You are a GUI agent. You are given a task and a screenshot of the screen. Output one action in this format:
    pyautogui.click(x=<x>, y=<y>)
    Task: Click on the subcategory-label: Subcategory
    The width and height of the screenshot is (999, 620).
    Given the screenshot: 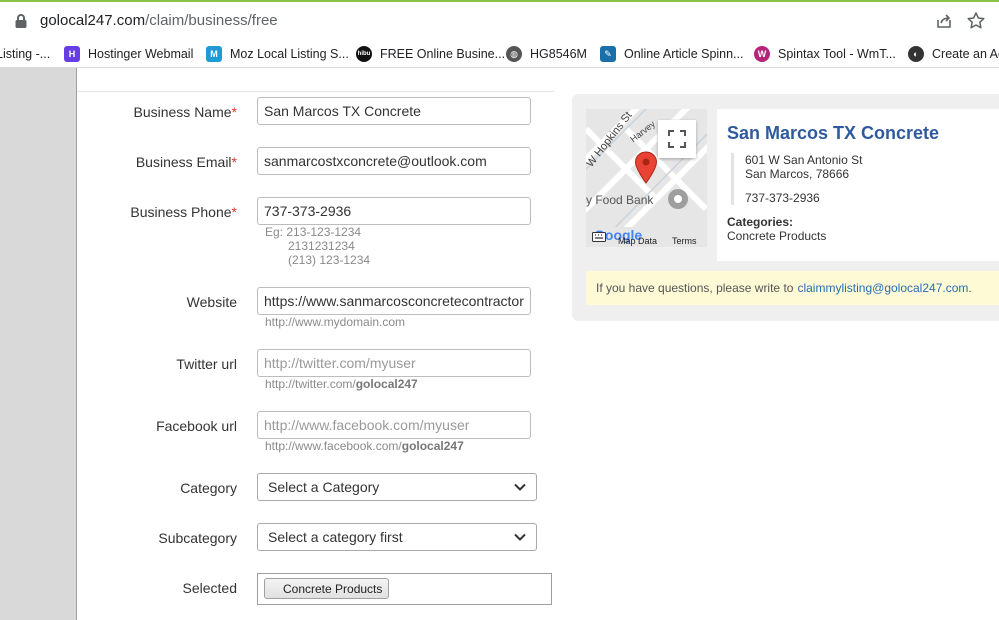 What is the action you would take?
    pyautogui.click(x=157, y=538)
    